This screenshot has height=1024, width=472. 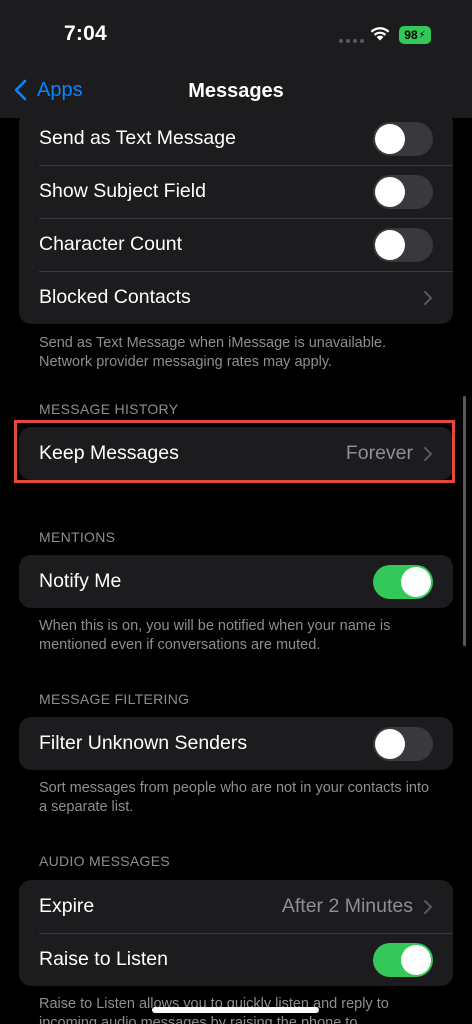 I want to click on keep-messages-value: Forever, so click(x=379, y=453).